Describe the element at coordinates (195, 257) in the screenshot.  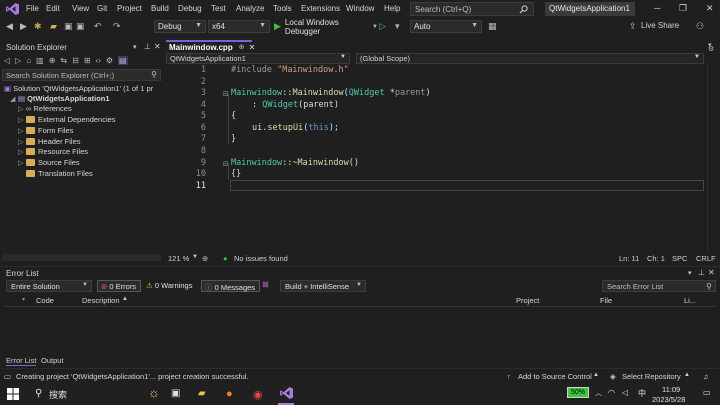
I see `chevron-down-icon: ▼` at that location.